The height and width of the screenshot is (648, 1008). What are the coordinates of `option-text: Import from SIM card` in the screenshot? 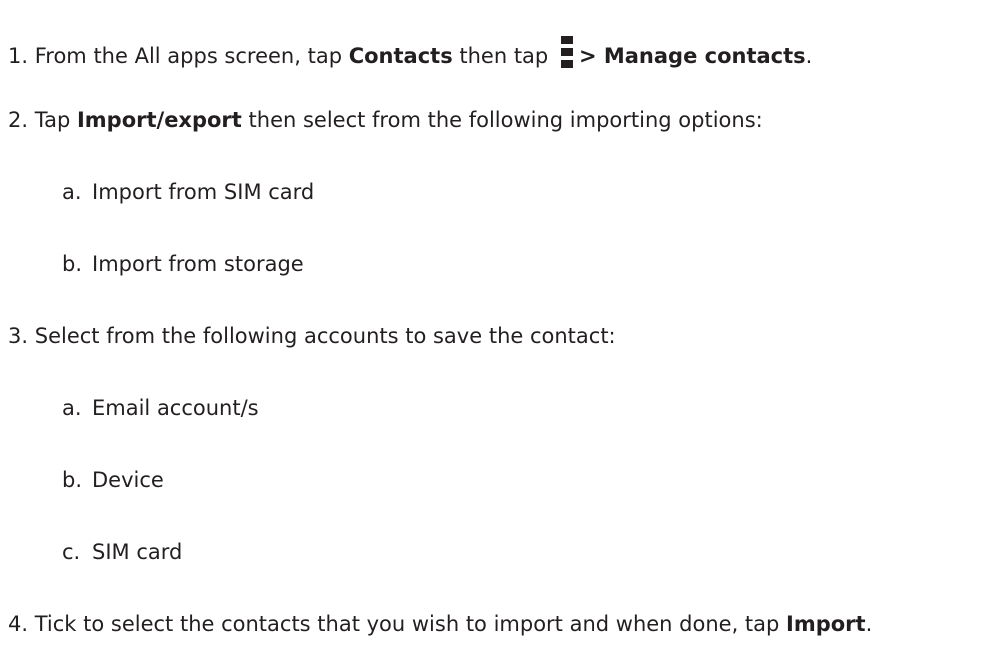 It's located at (203, 192).